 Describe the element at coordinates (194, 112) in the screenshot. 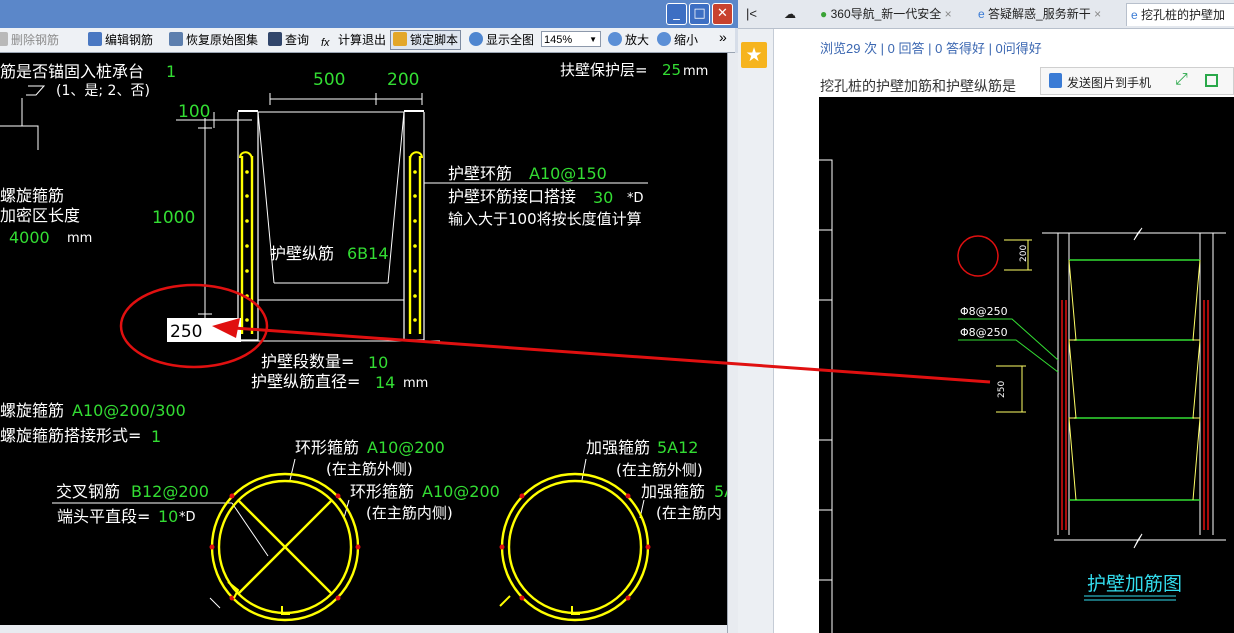

I see `dim-100: 100` at that location.